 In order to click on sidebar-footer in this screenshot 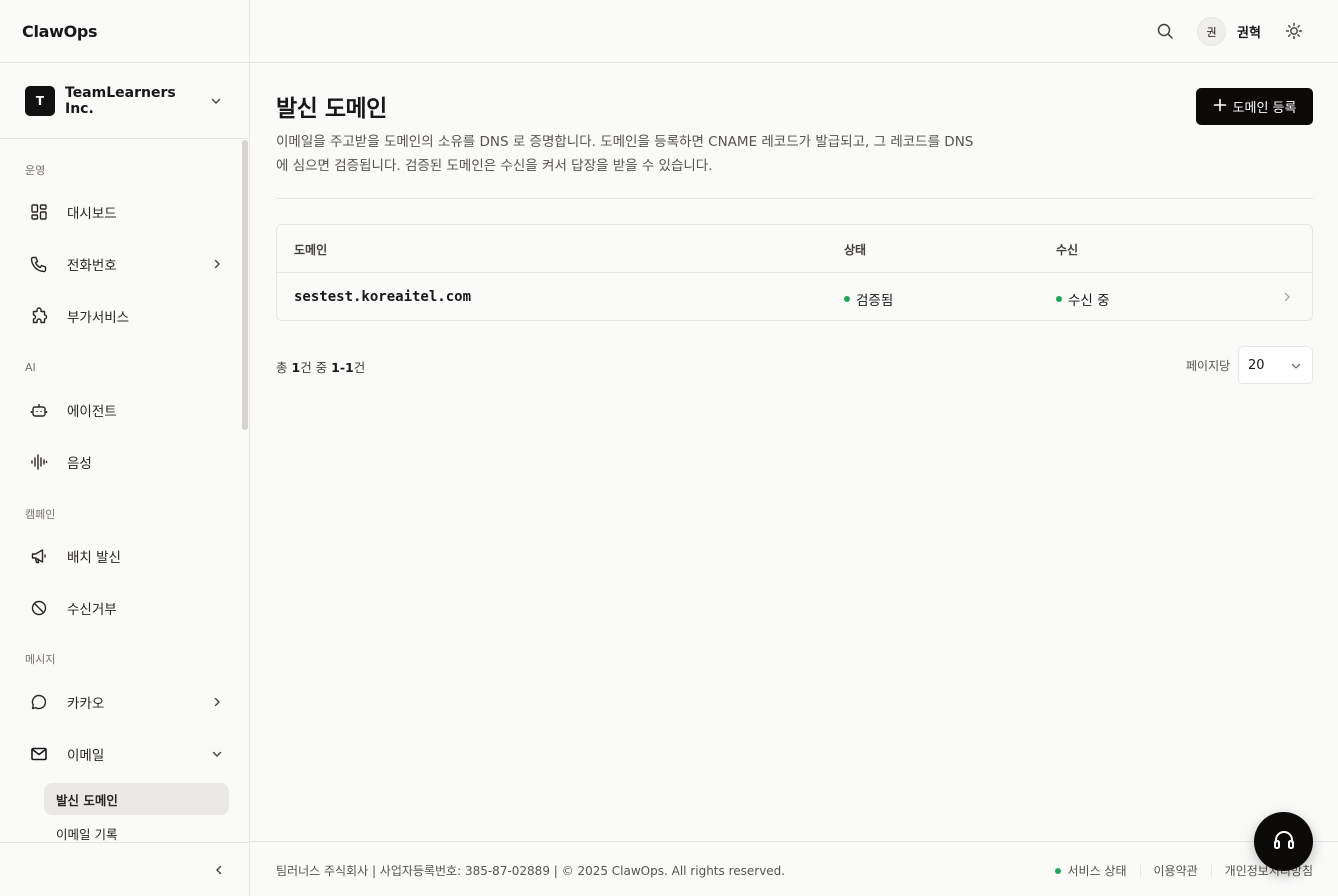, I will do `click(124, 869)`.